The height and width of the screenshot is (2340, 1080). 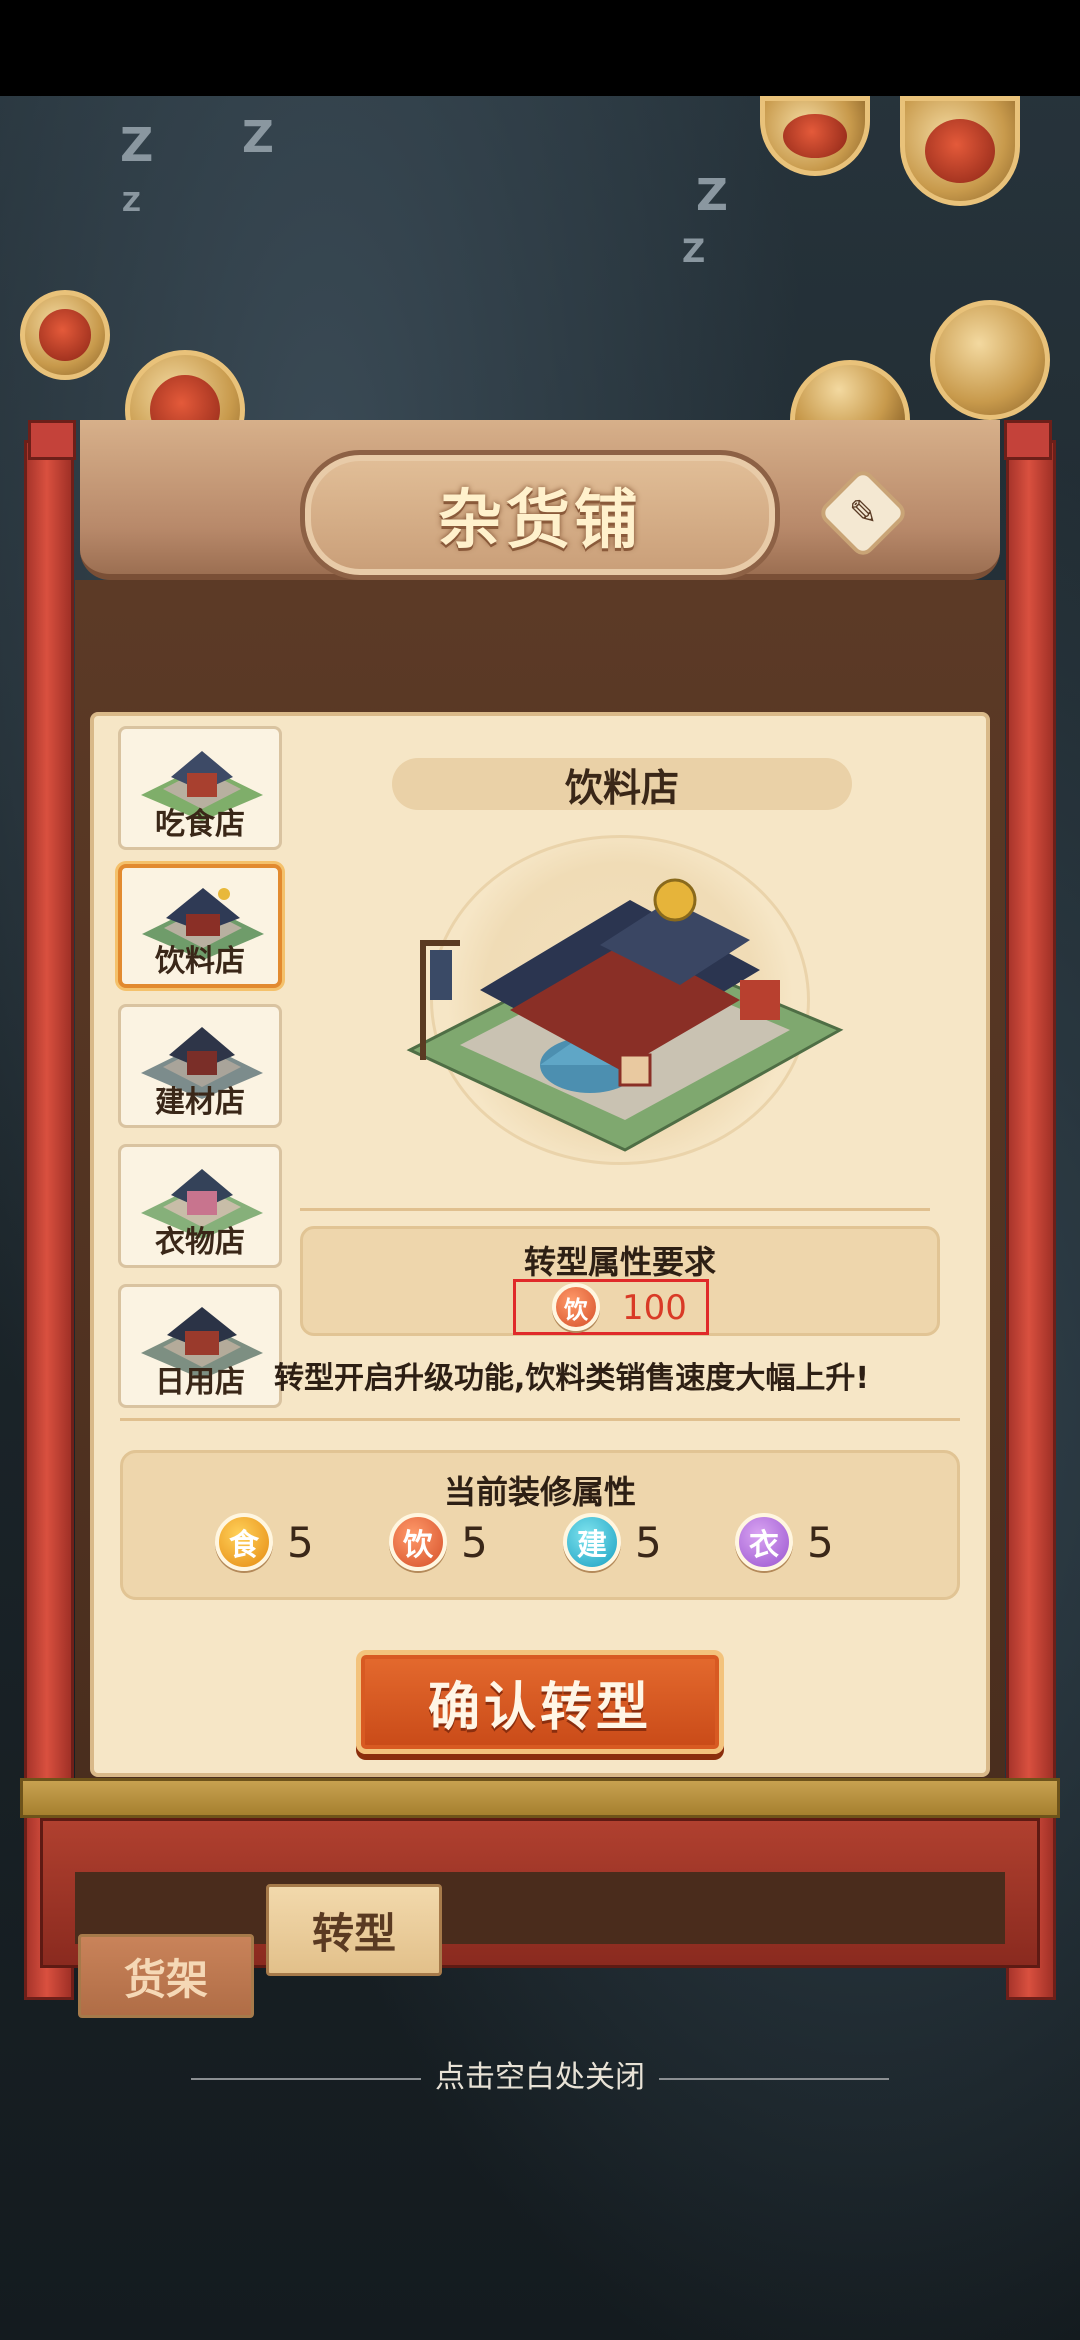 I want to click on building-attribute-value: 5, so click(x=648, y=1542).